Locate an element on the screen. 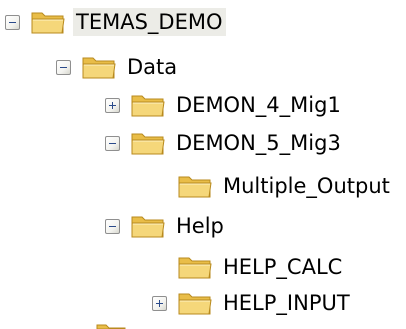  tree-node-label: HELP_INPUT is located at coordinates (286, 303).